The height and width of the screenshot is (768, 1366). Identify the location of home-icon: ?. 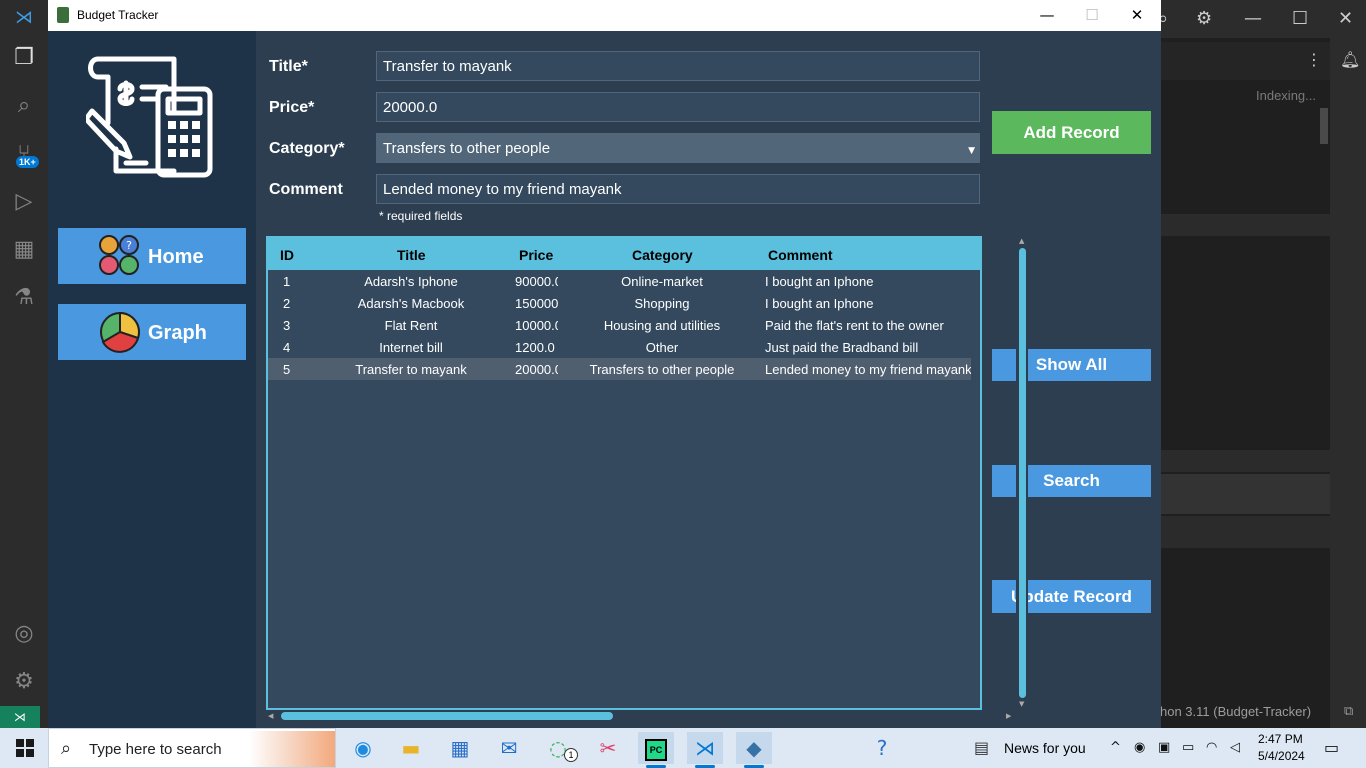
(119, 255).